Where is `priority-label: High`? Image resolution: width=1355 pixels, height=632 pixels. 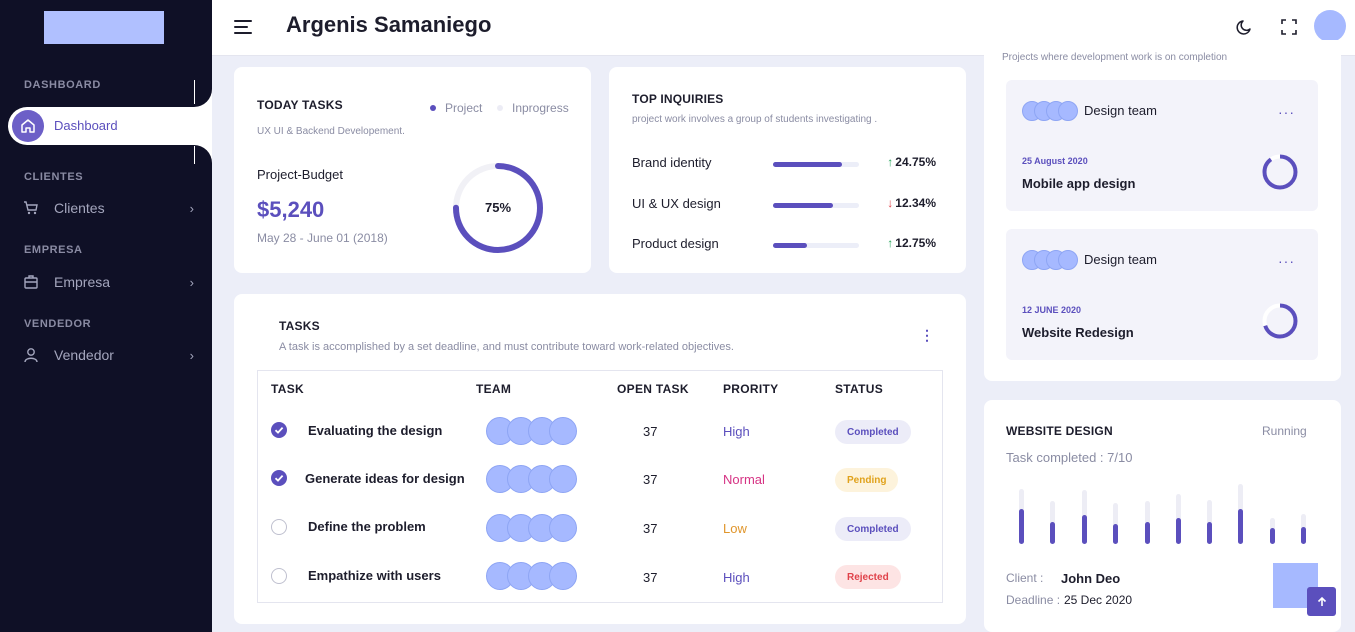
priority-label: High is located at coordinates (736, 431).